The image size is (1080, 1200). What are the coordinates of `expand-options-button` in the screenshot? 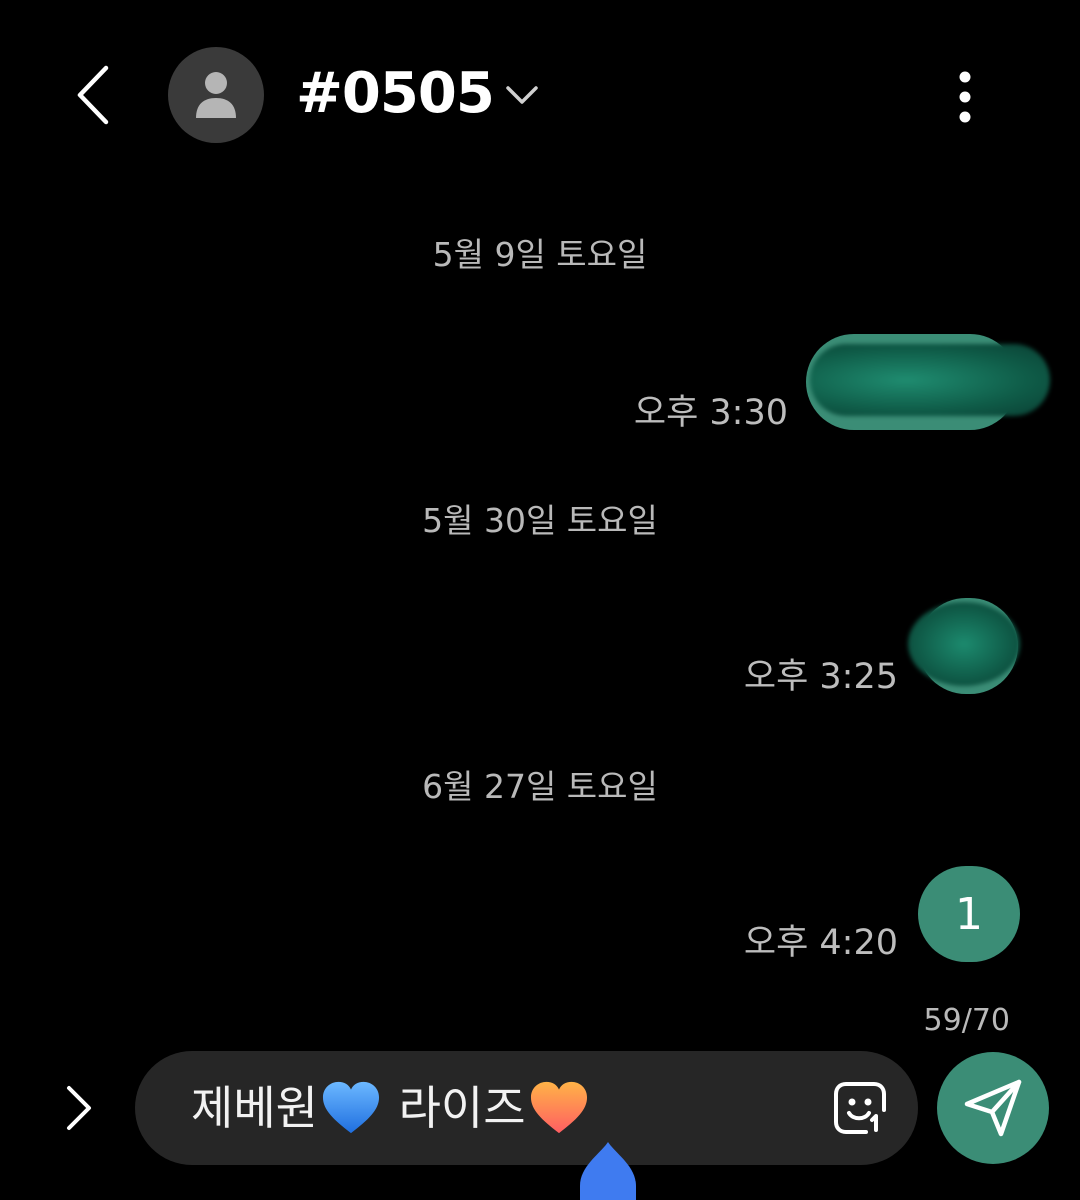 It's located at (79, 1108).